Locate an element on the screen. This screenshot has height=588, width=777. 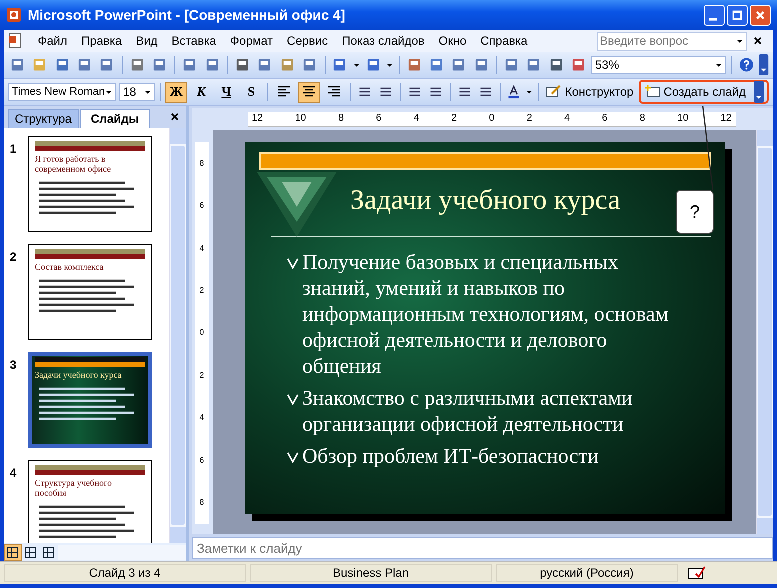
menu-item: Файл is located at coordinates (54, 41).